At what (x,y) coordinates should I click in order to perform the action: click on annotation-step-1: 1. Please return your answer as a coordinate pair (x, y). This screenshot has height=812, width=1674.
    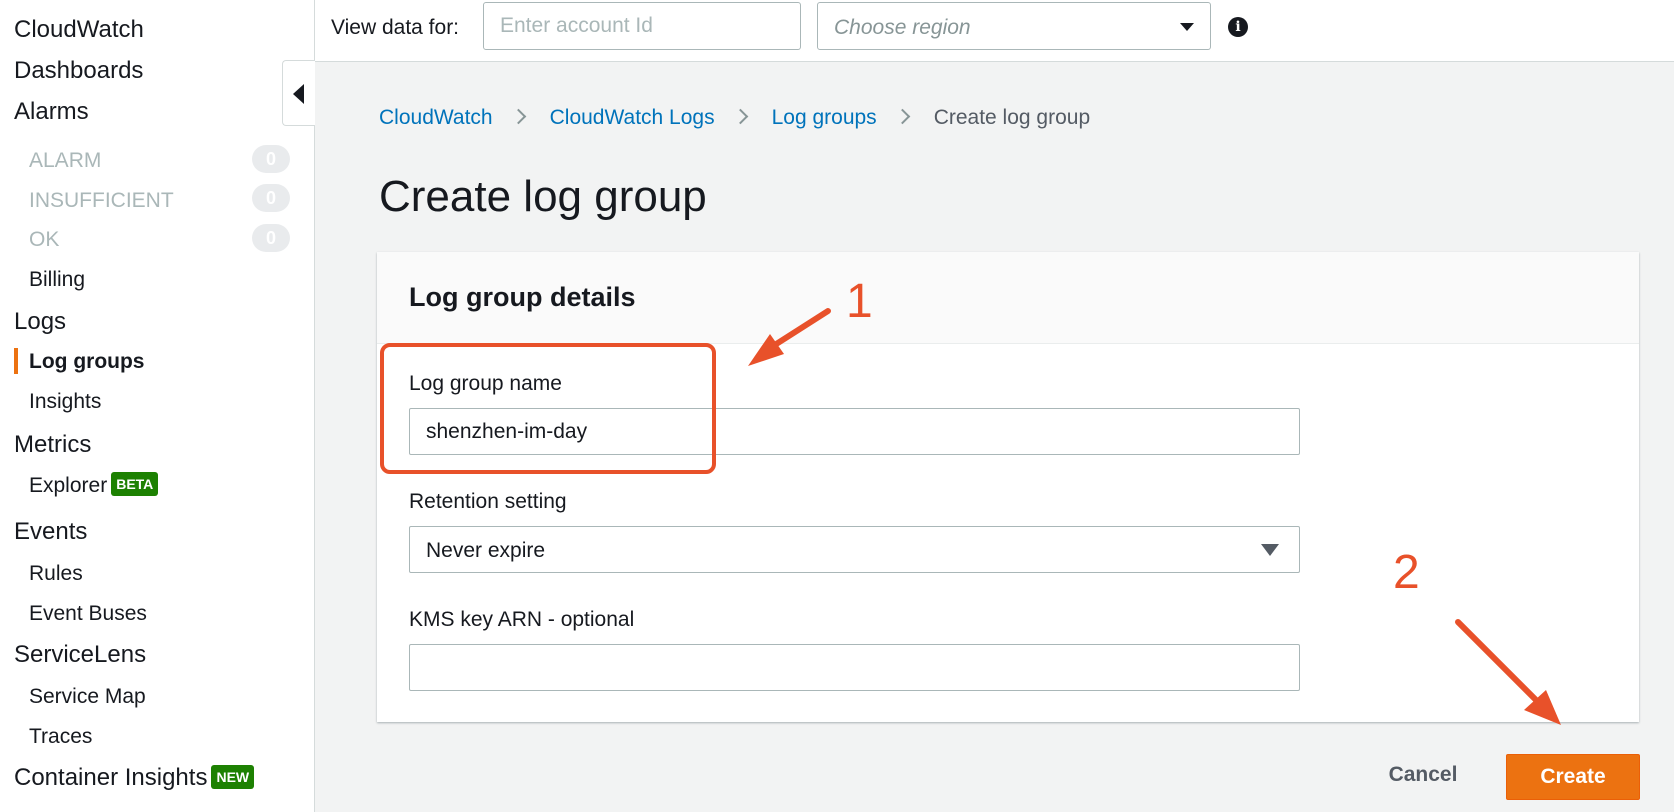
    Looking at the image, I should click on (859, 301).